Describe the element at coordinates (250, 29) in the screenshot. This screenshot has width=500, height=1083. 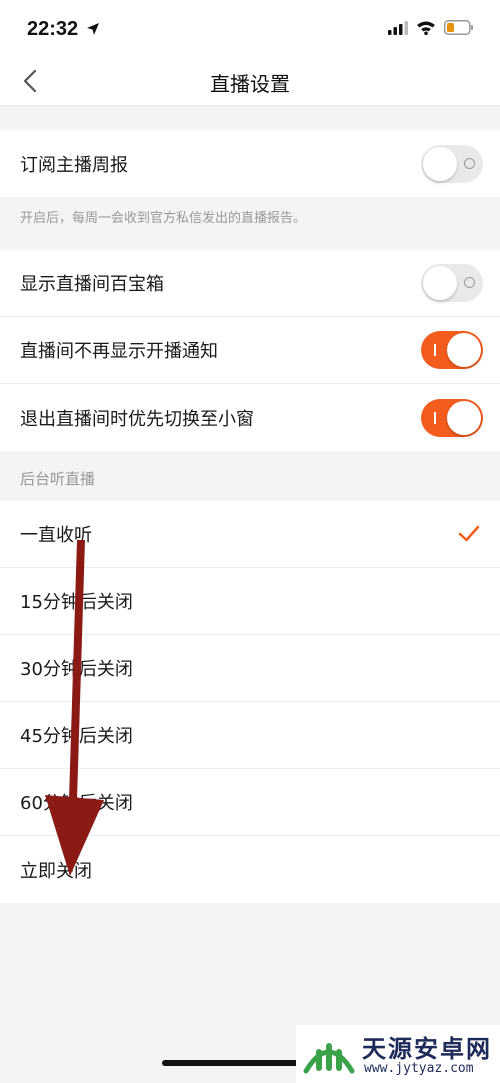
I see `status-bar: 22:32` at that location.